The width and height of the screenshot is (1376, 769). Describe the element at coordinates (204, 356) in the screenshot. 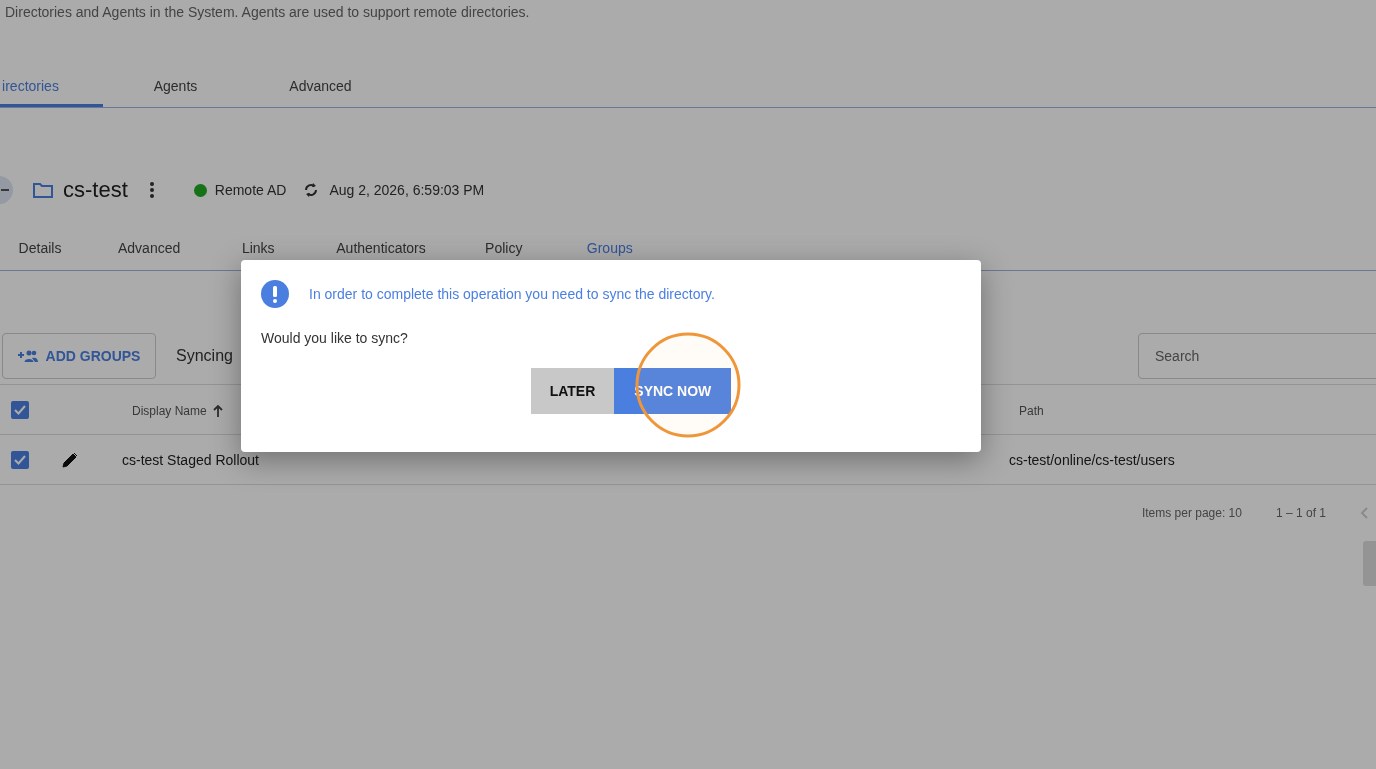

I see `syncing-label: Syncing` at that location.